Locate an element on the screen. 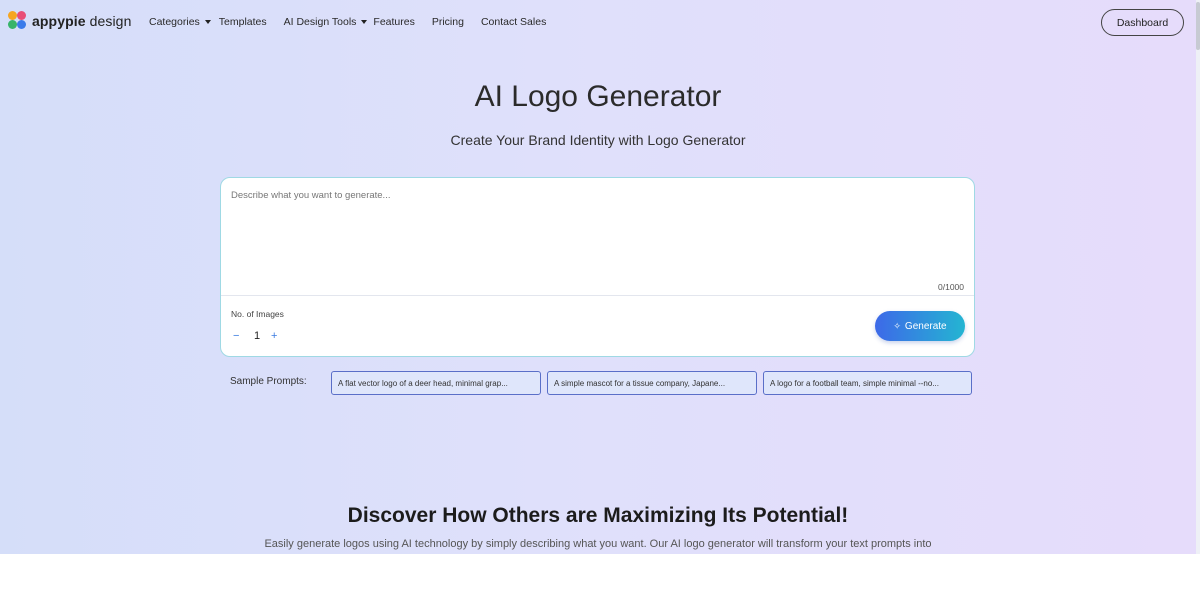  sample-prompts-label: Sample Prompts: is located at coordinates (268, 381).